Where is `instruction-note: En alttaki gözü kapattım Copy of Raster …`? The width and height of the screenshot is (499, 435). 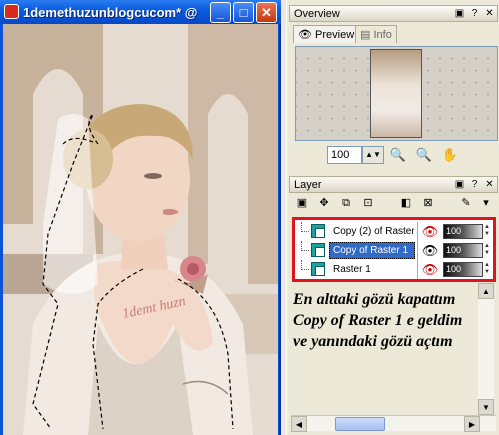
instruction-note: En alttaki gözü kapattım Copy of Raster … is located at coordinates (395, 320).